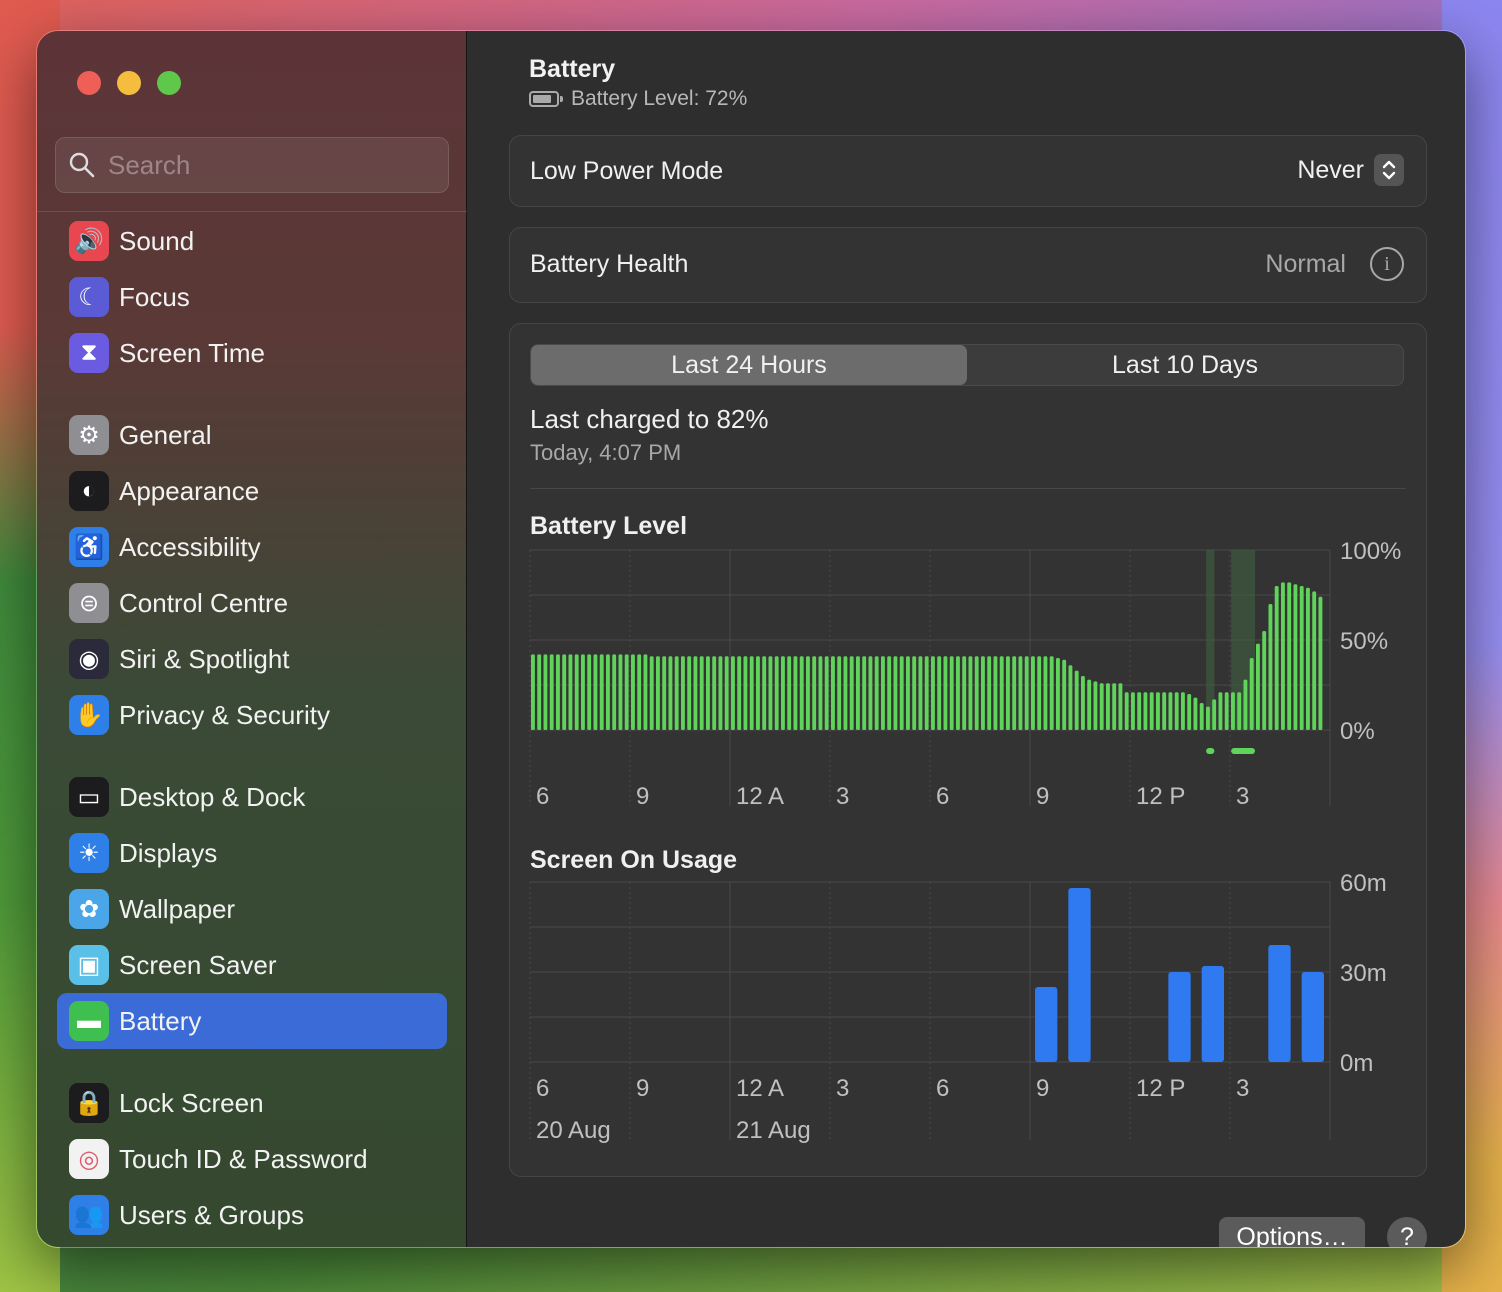  Describe the element at coordinates (252, 853) in the screenshot. I see `sidebar-item-displays: ☀ Displays` at that location.